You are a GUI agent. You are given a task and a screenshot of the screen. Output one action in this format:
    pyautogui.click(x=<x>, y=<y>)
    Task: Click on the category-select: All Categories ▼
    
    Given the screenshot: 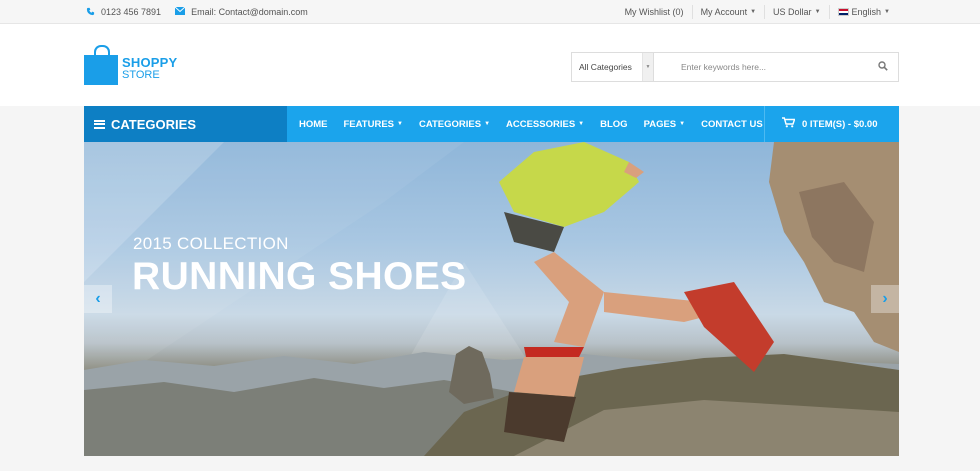 What is the action you would take?
    pyautogui.click(x=613, y=67)
    